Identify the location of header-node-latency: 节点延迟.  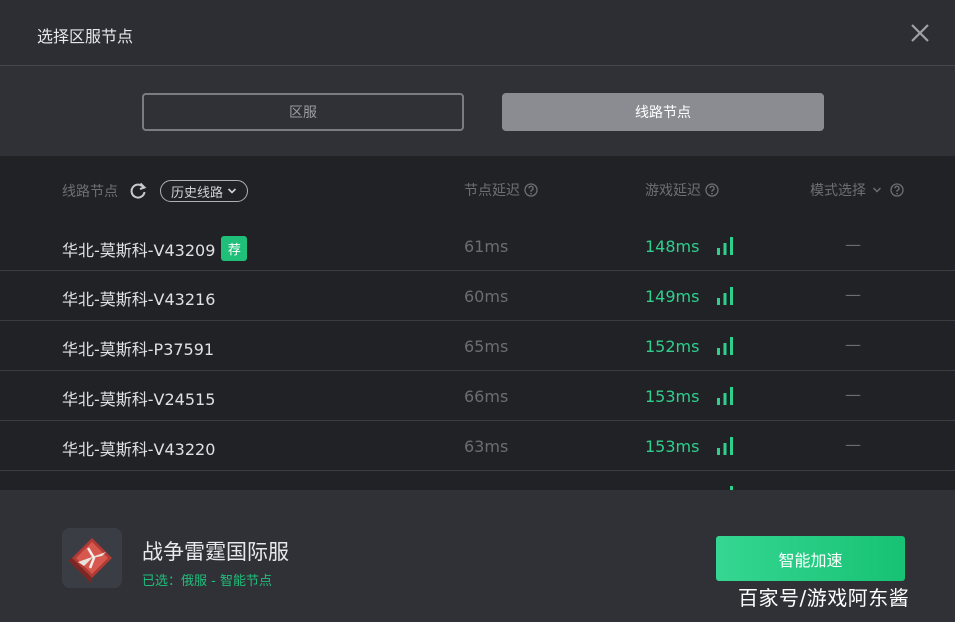
(501, 190).